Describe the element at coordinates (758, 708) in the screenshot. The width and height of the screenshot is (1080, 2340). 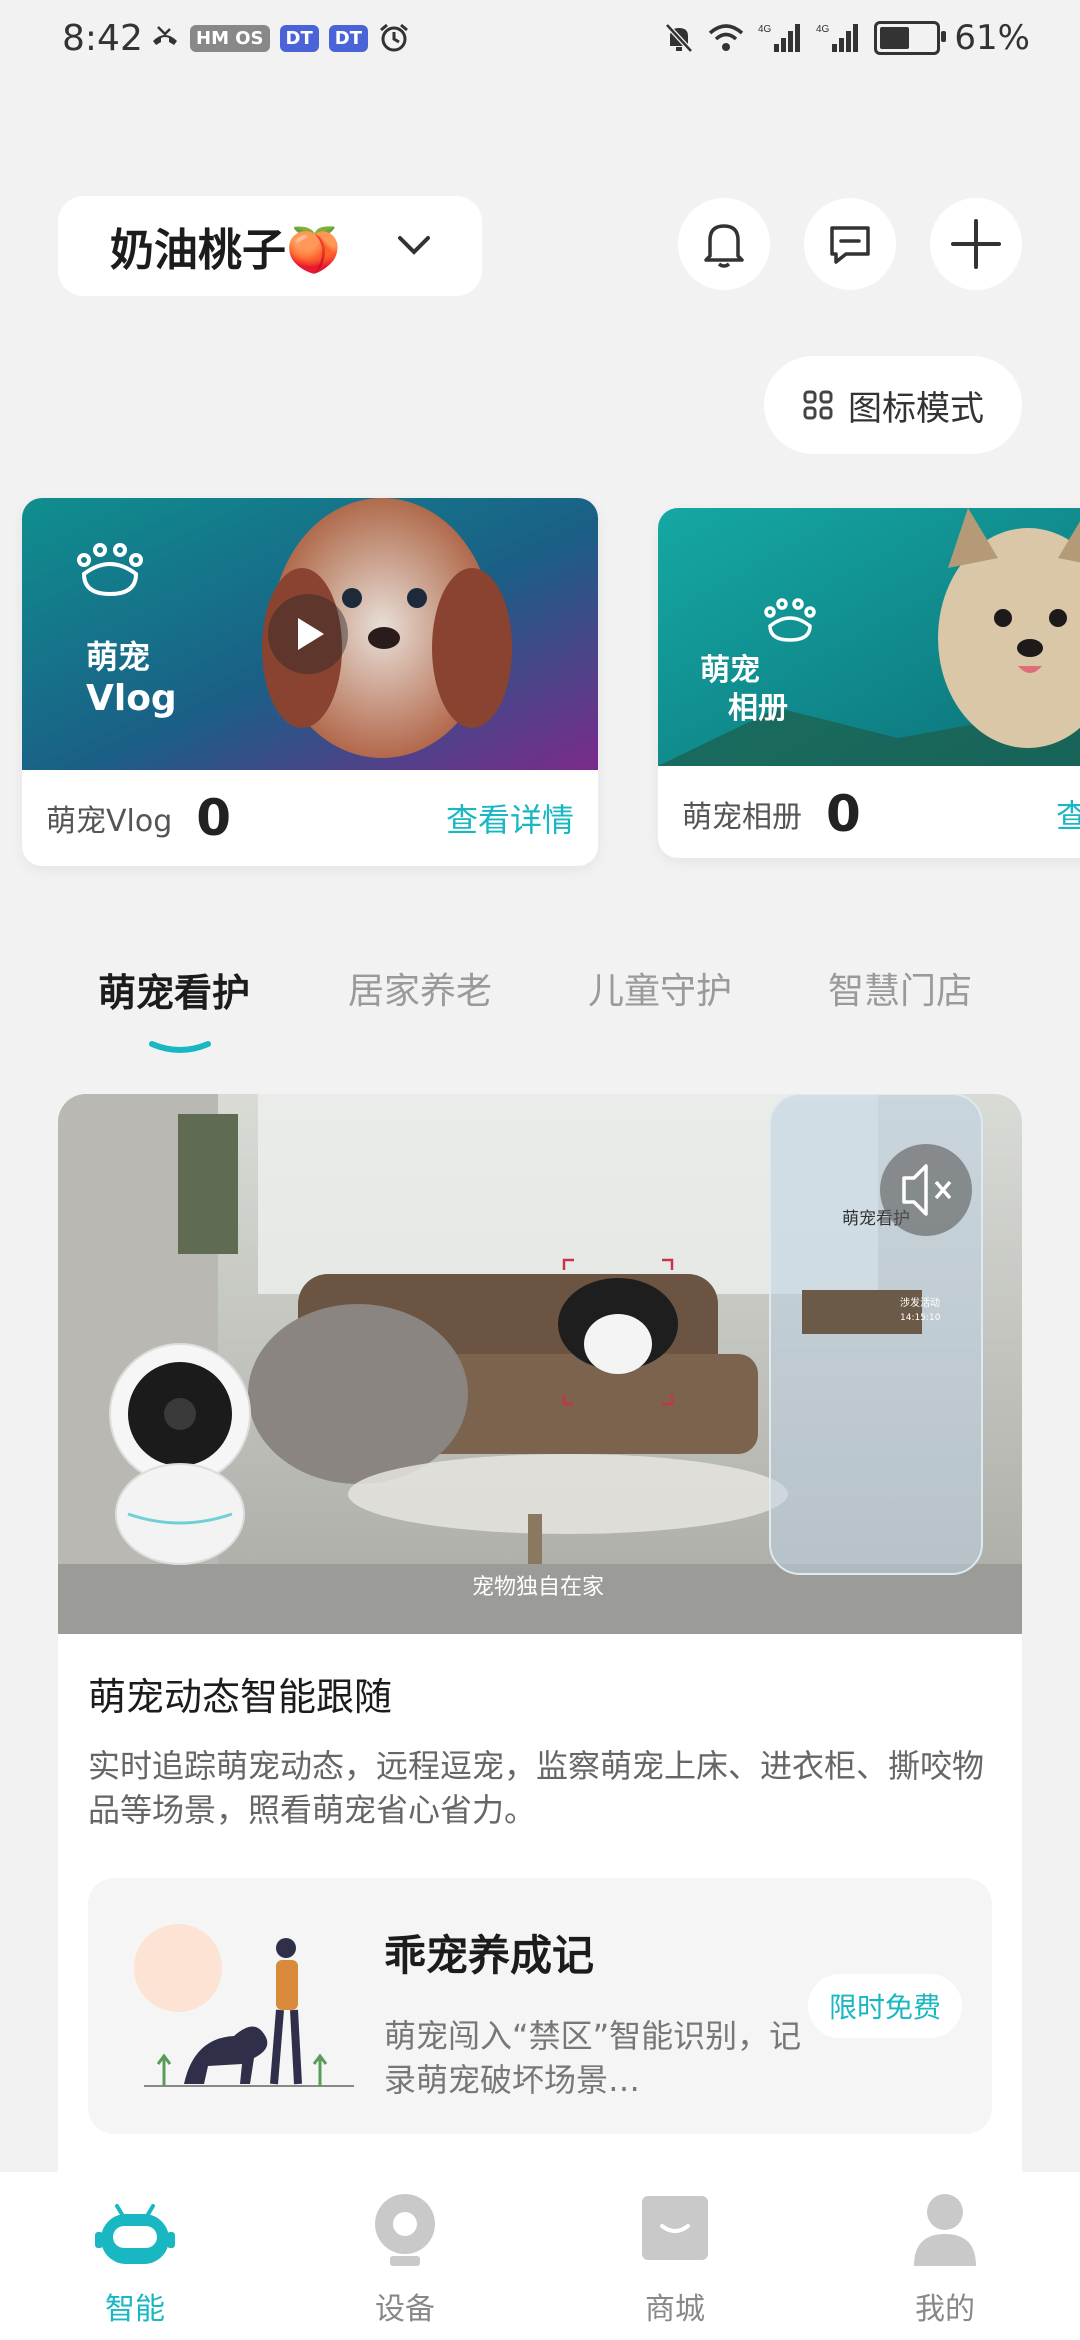
I see `album-image-title-2: 相册` at that location.